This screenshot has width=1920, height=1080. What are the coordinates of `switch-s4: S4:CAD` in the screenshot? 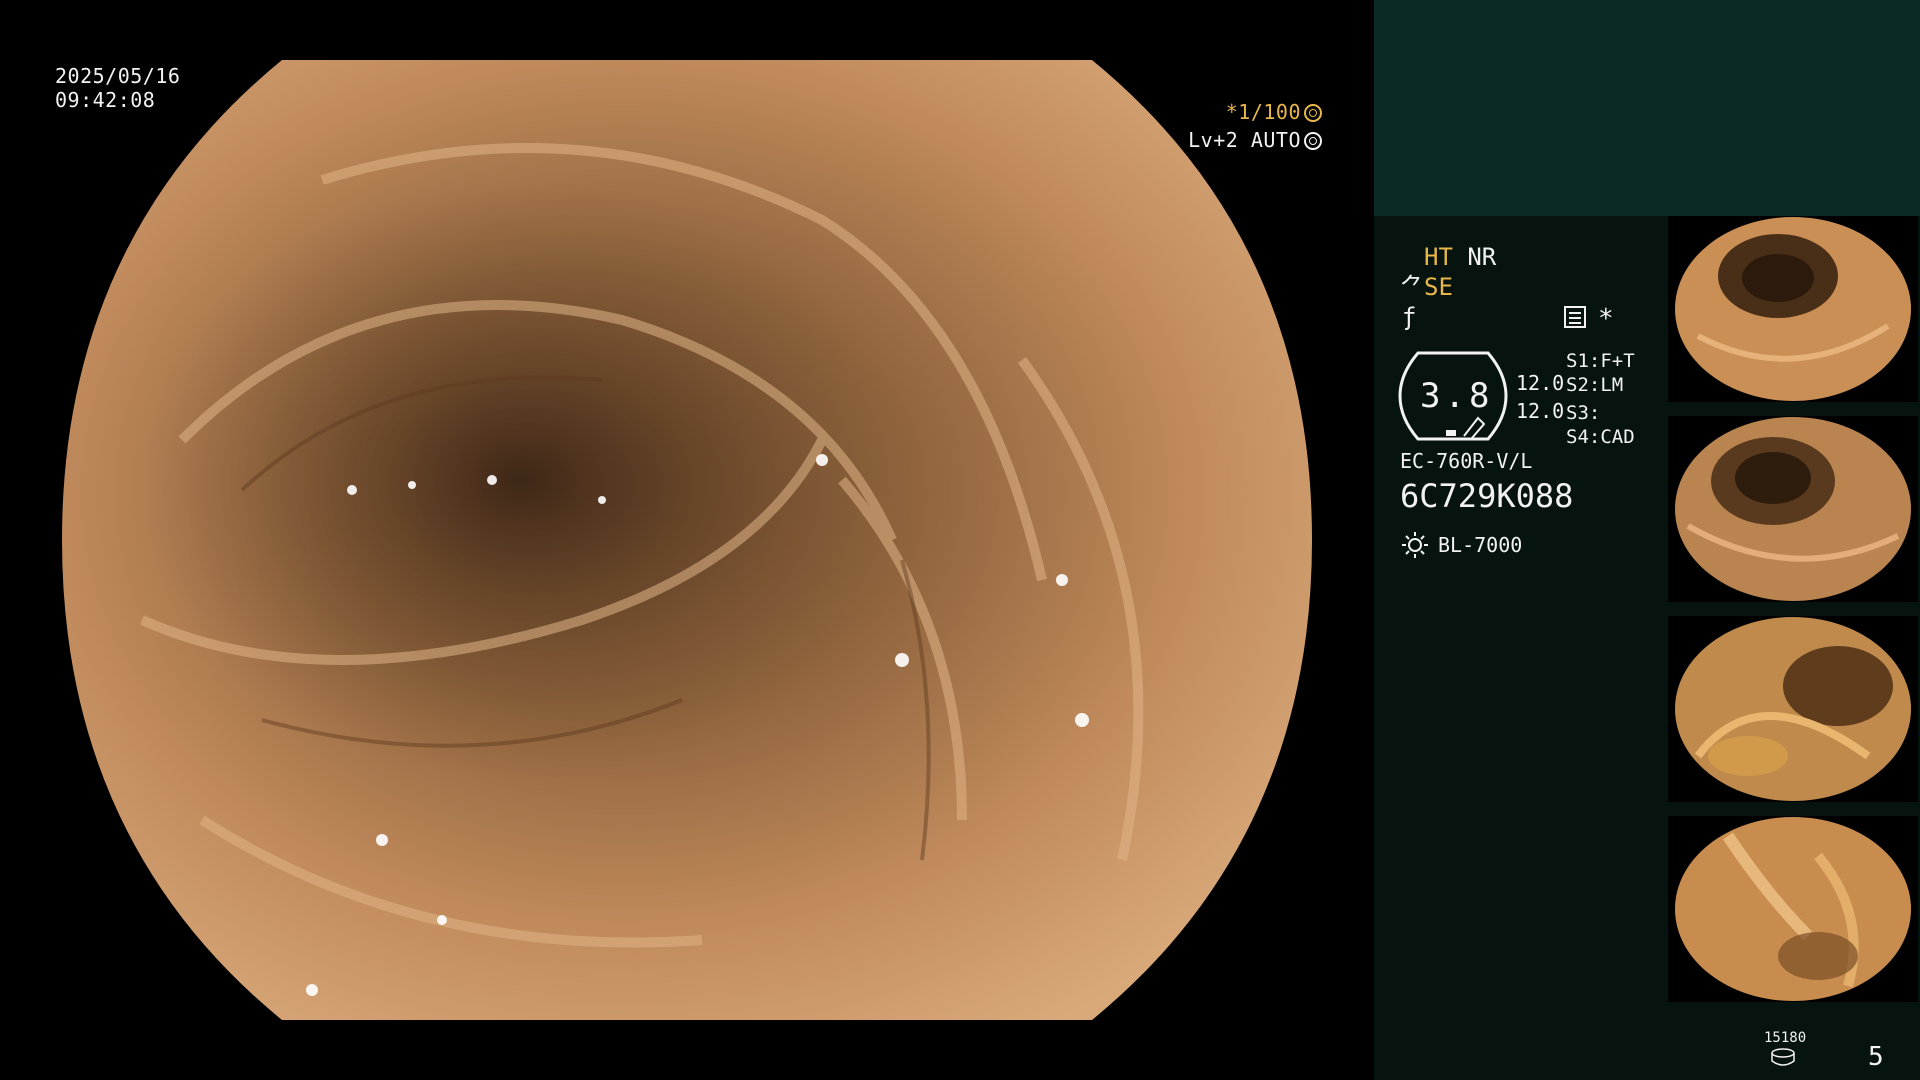 It's located at (1600, 437).